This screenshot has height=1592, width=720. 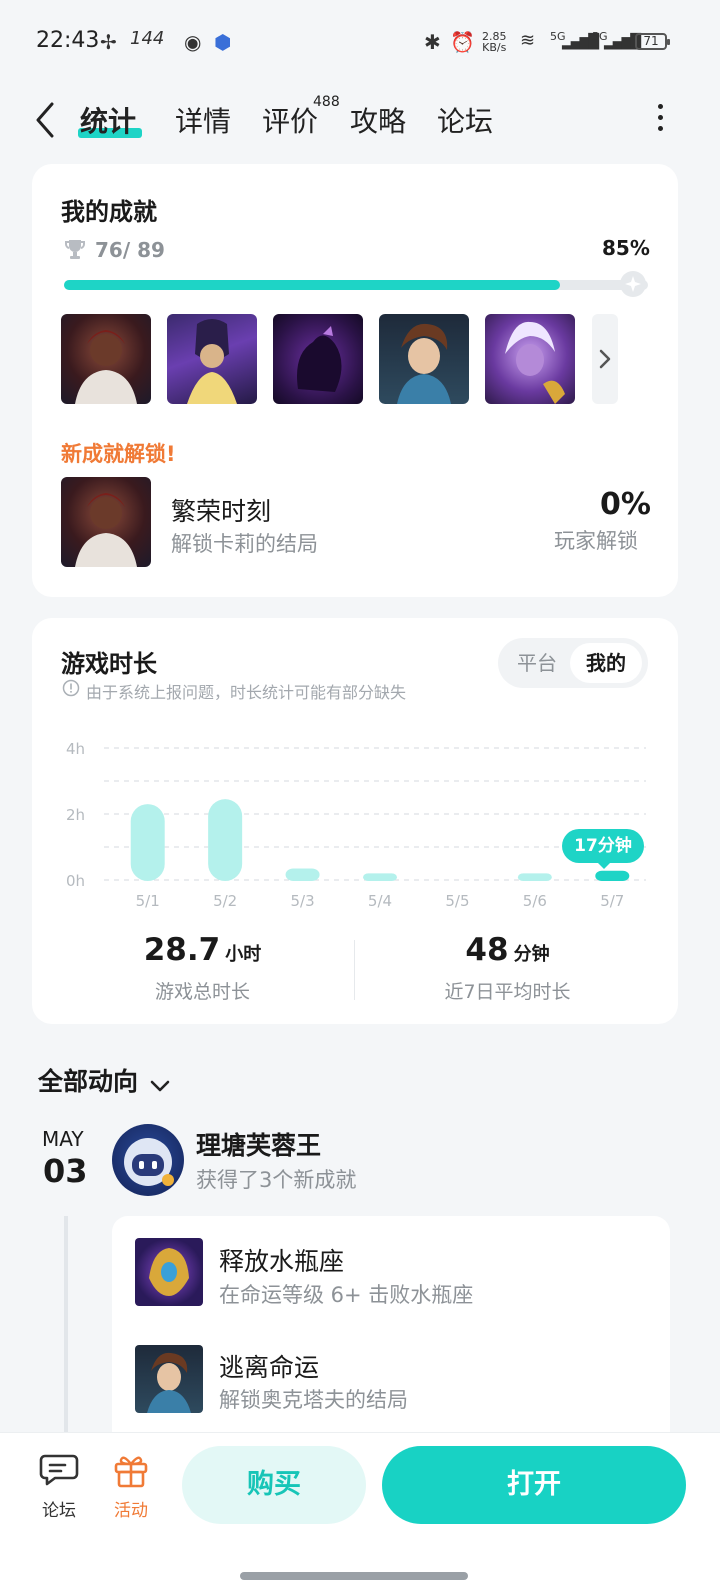 What do you see at coordinates (303, 901) in the screenshot?
I see `x-tick-label: 5/3` at bounding box center [303, 901].